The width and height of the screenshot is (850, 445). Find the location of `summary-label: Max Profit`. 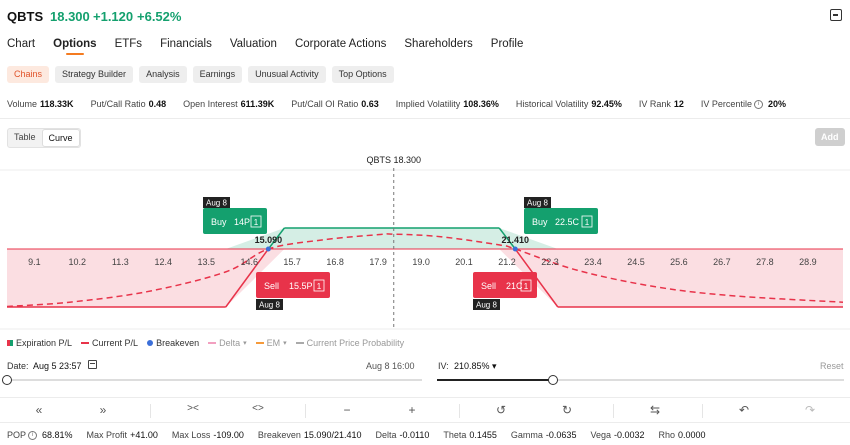

summary-label: Max Profit is located at coordinates (107, 435).